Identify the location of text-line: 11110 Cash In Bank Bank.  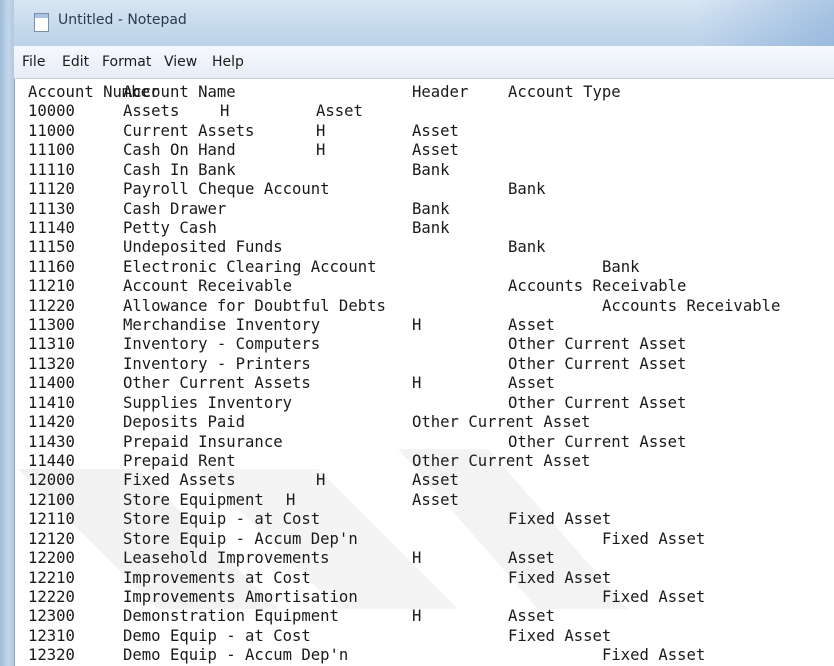
(431, 170).